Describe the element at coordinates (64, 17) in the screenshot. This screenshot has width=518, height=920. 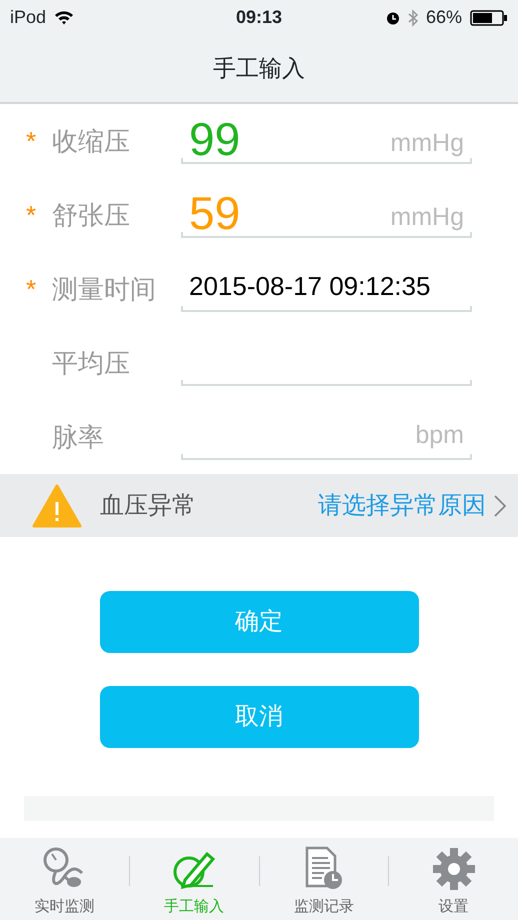
I see `wifi-icon` at that location.